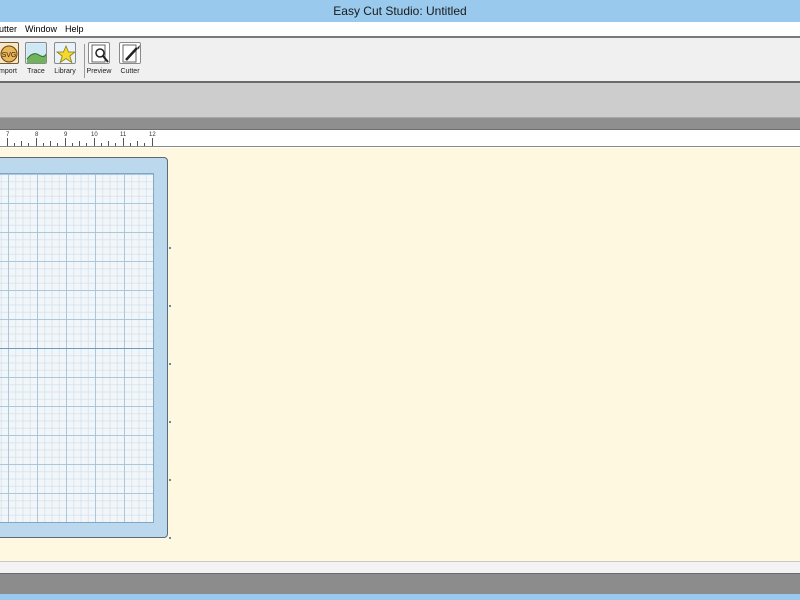 The height and width of the screenshot is (600, 800). Describe the element at coordinates (65, 53) in the screenshot. I see `library-icon` at that location.